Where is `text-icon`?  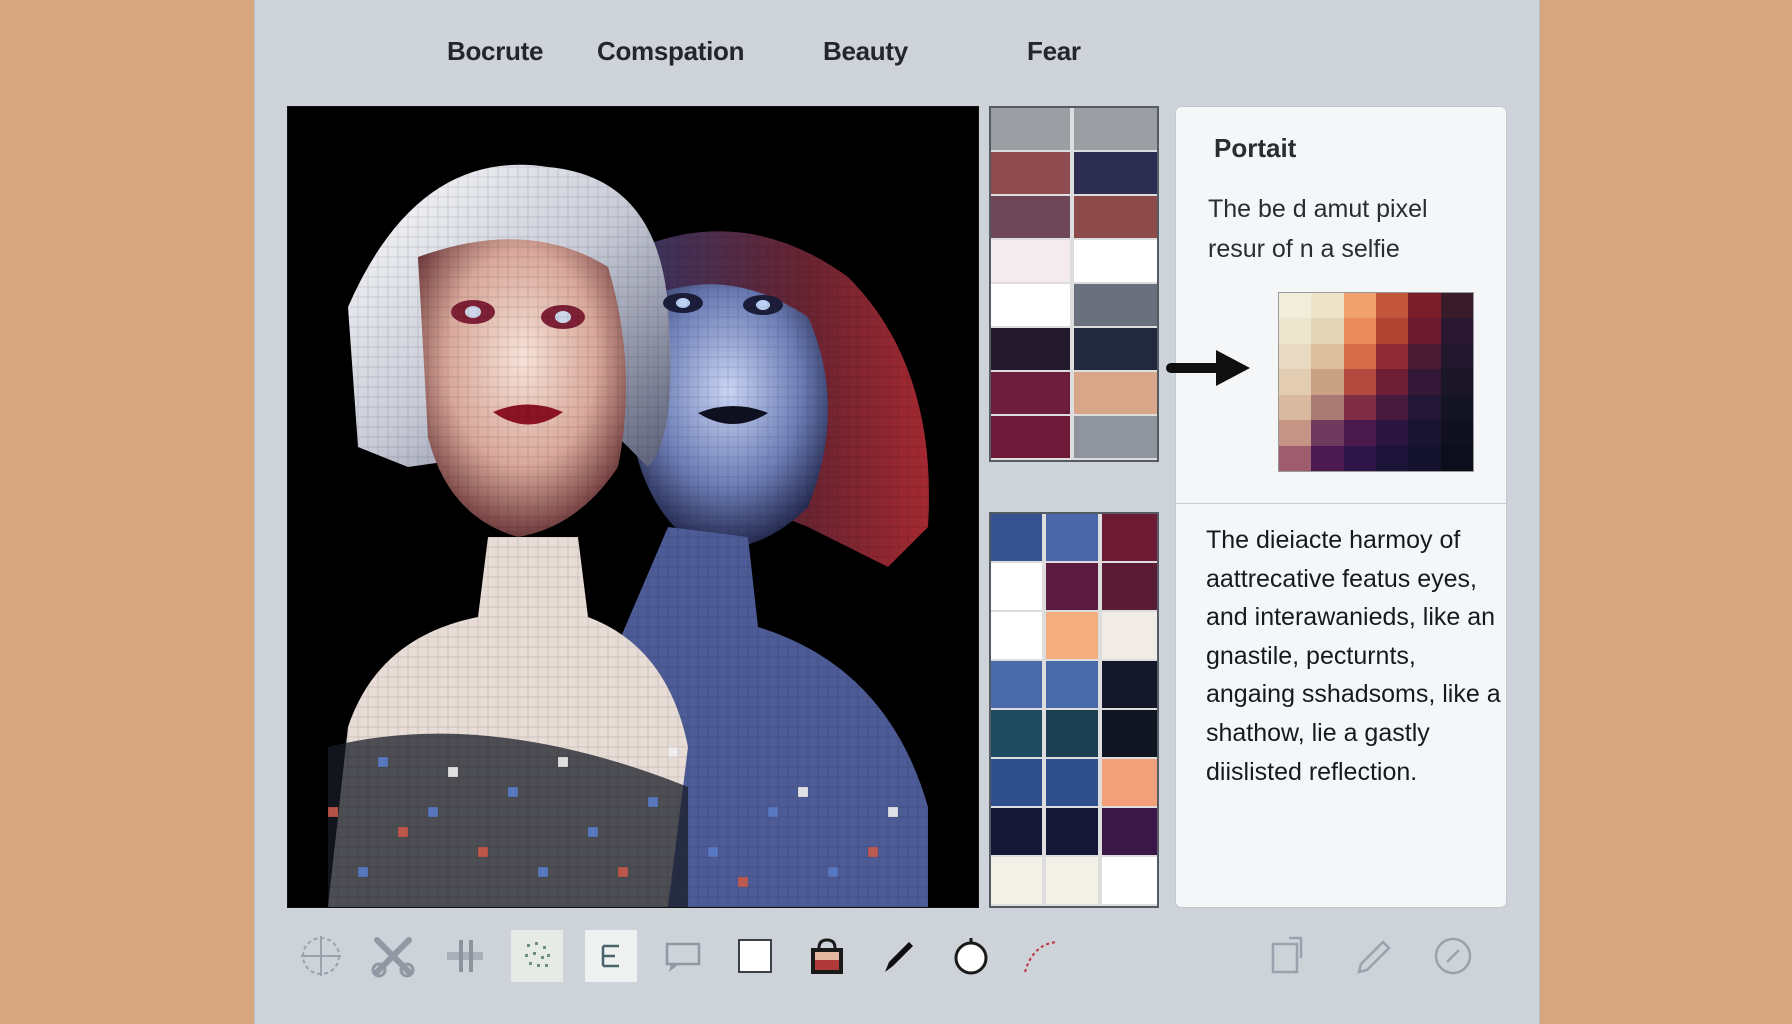
text-icon is located at coordinates (611, 956).